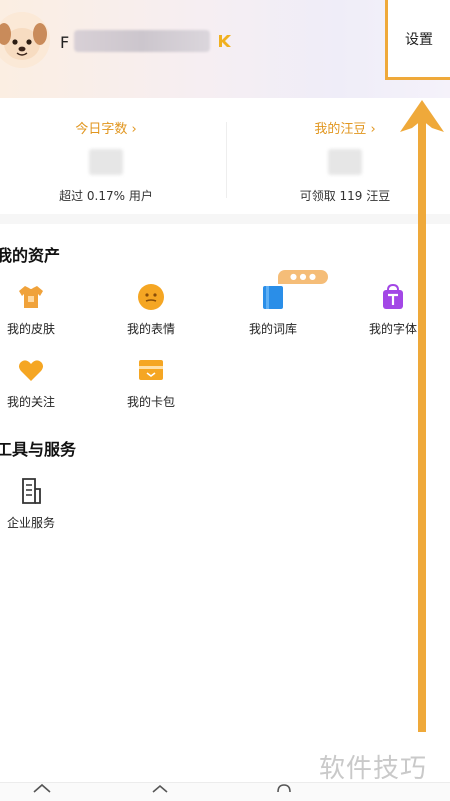 The height and width of the screenshot is (801, 450). Describe the element at coordinates (33, 309) in the screenshot. I see `asset-item-skin: 我的皮肤` at that location.